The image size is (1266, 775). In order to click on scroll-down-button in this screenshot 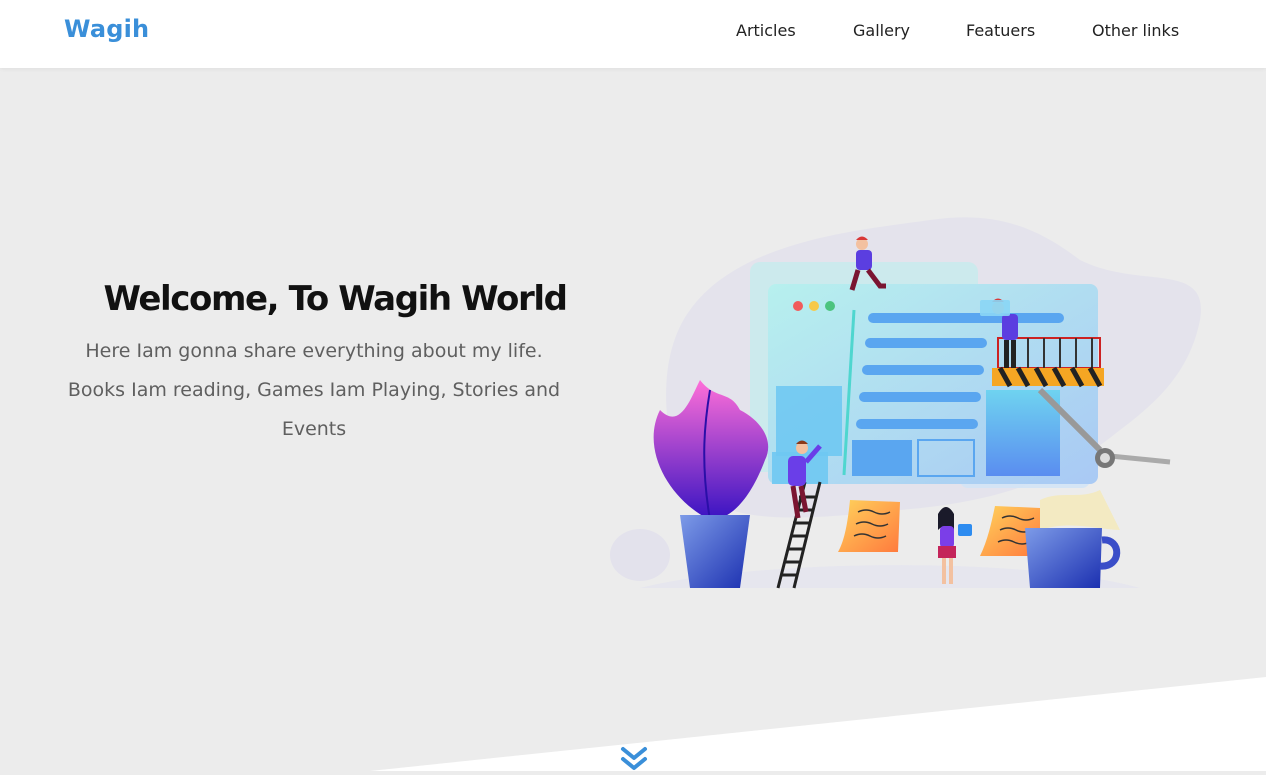, I will do `click(634, 758)`.